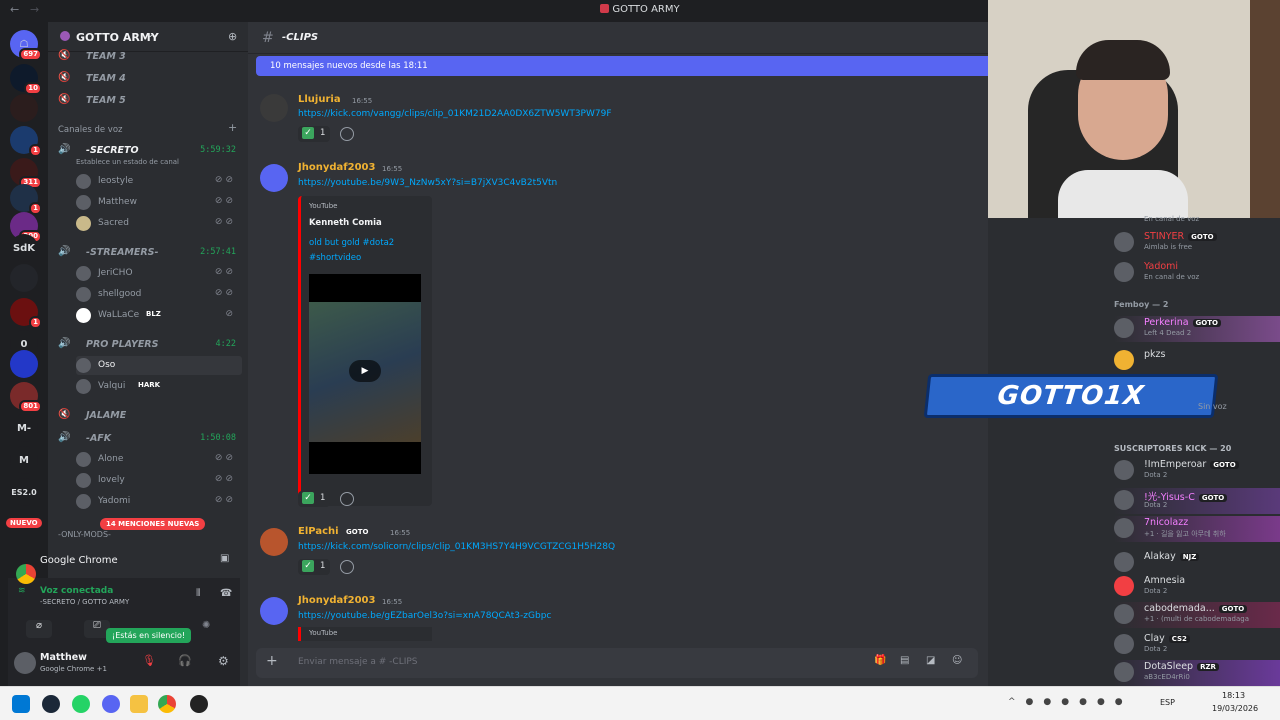  Describe the element at coordinates (1197, 645) in the screenshot. I see `member: Clay CS2 Dota 2` at that location.